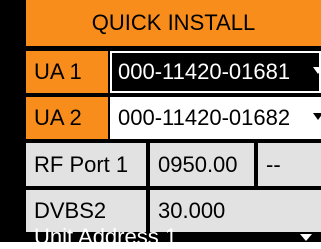  Describe the element at coordinates (306, 237) in the screenshot. I see `caret-down-icon` at that location.